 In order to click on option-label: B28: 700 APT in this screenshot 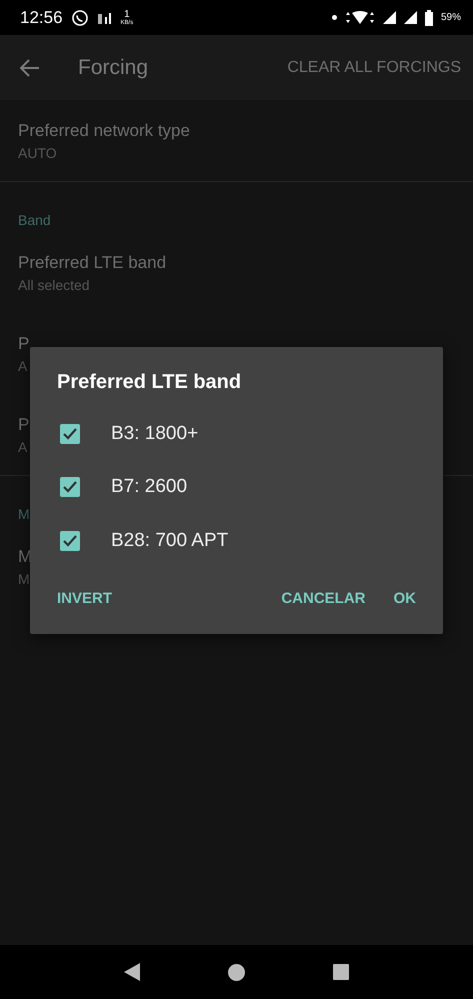, I will do `click(169, 541)`.